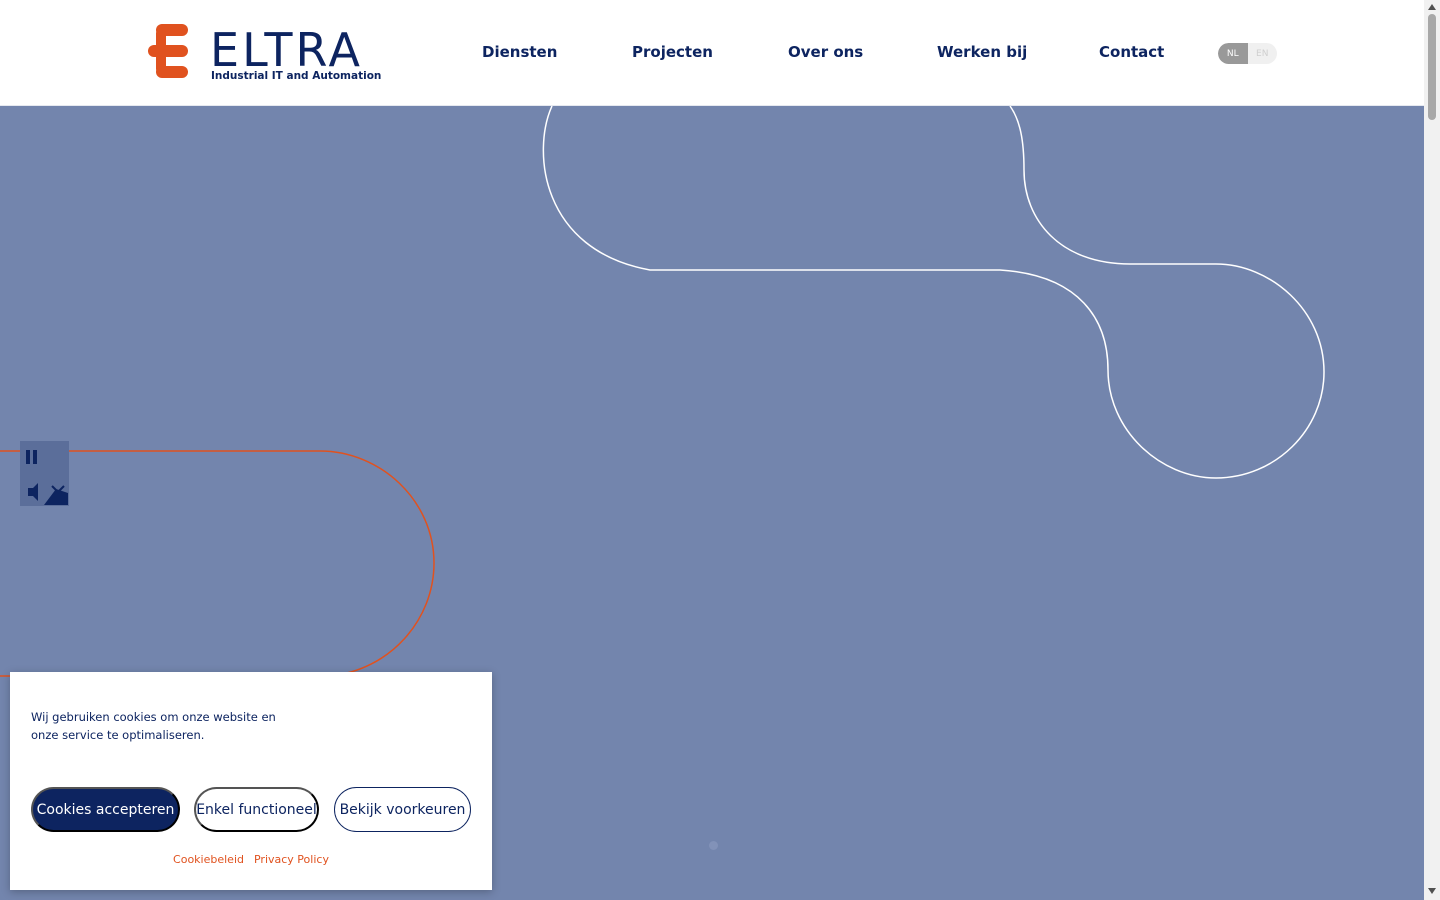 The image size is (1440, 900). I want to click on page-scrollbar, so click(1432, 450).